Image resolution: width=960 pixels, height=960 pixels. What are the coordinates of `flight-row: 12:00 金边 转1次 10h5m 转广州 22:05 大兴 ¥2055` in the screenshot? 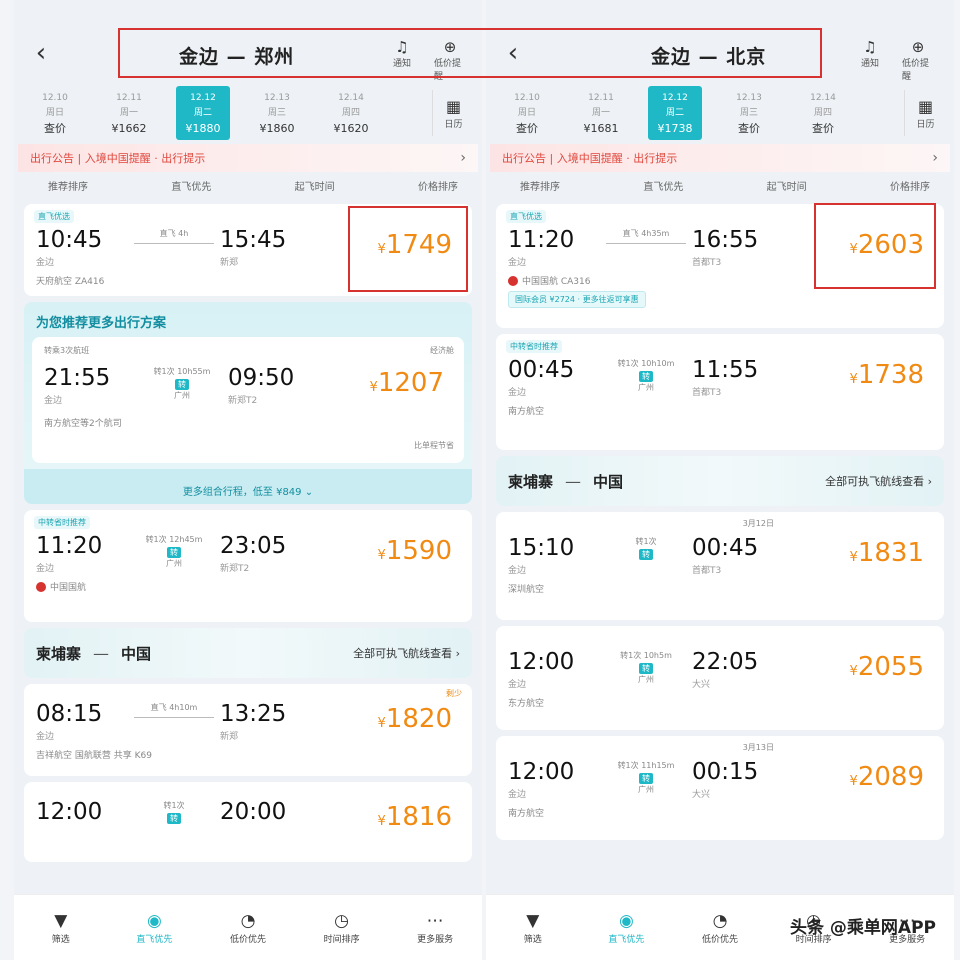 It's located at (720, 669).